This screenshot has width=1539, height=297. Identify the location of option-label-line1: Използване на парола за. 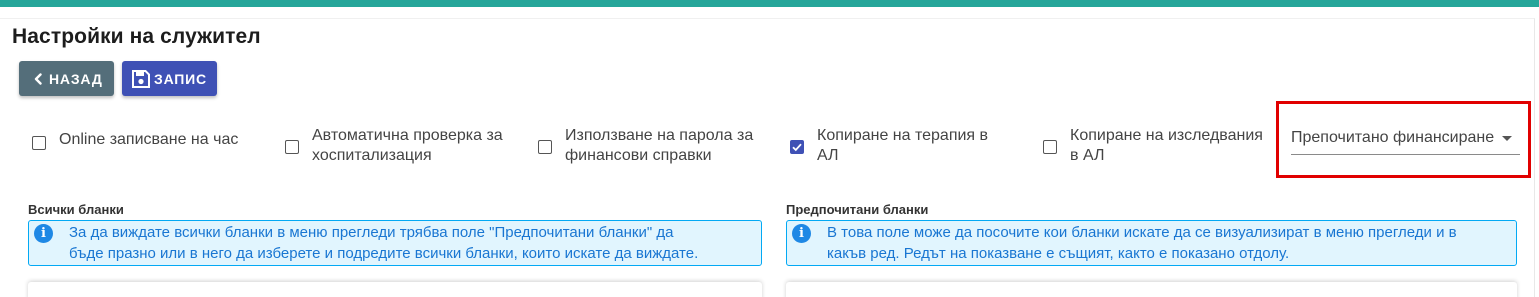
(659, 135).